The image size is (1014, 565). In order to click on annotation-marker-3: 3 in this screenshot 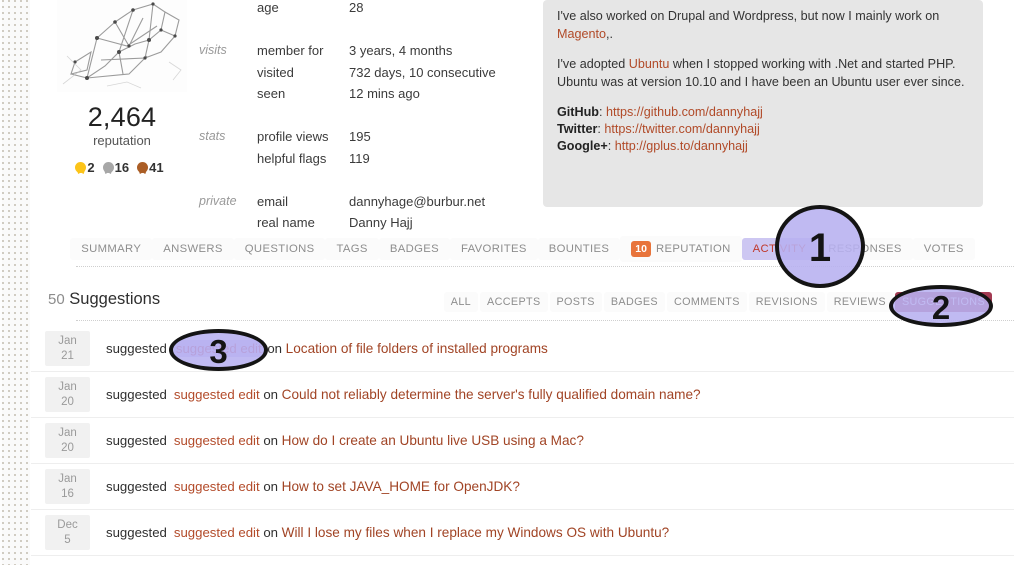, I will do `click(218, 350)`.